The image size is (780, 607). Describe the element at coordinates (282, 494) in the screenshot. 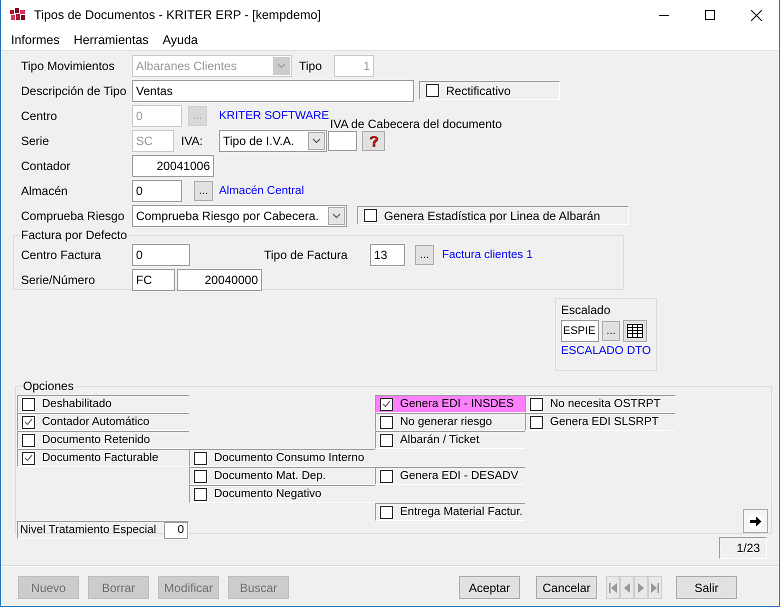

I see `checkbox: Documento Negativo` at that location.